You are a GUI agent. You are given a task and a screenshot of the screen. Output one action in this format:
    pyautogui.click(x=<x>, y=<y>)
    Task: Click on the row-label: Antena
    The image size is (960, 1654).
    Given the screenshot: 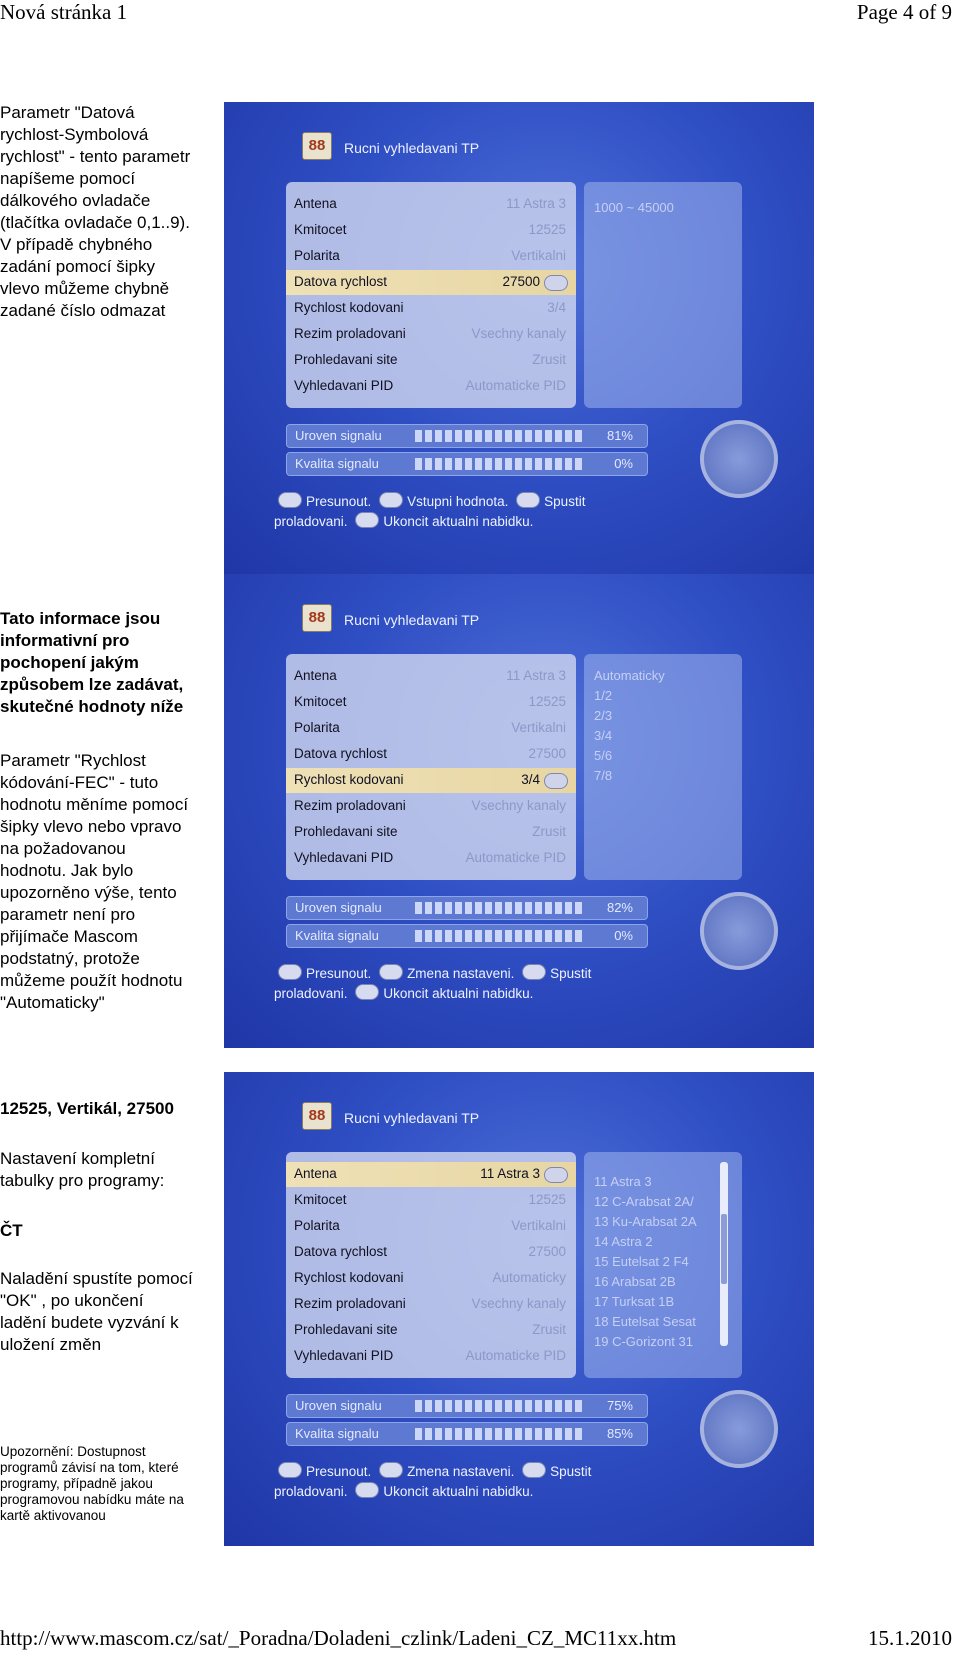 What is the action you would take?
    pyautogui.click(x=315, y=1173)
    